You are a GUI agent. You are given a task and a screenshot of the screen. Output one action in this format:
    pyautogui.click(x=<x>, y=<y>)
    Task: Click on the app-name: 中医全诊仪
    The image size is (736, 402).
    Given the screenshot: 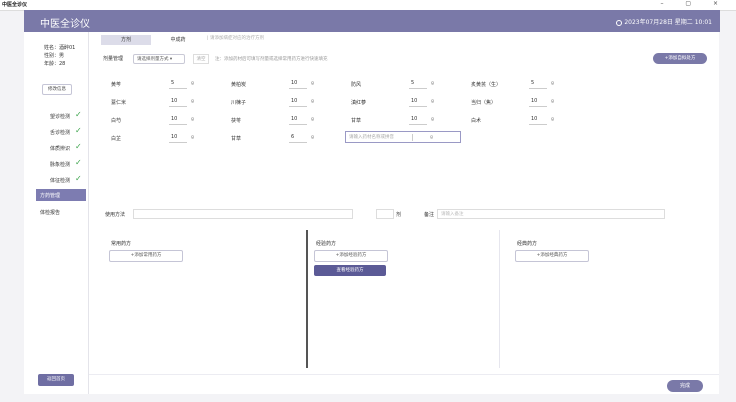 What is the action you would take?
    pyautogui.click(x=65, y=24)
    